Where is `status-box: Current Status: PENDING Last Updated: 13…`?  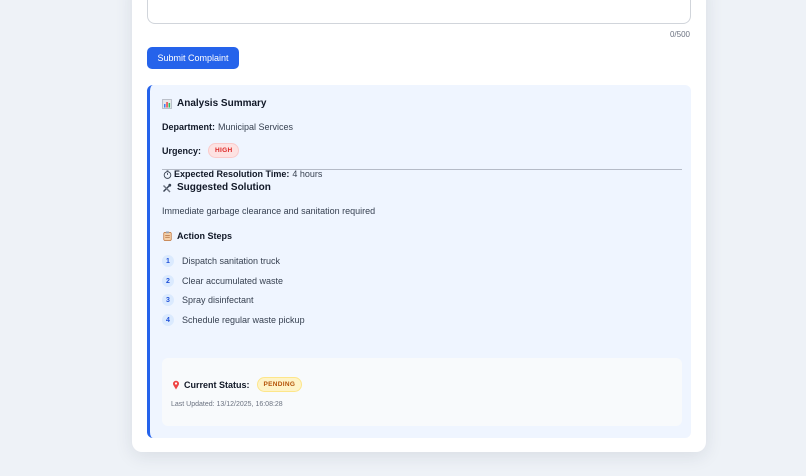
status-box: Current Status: PENDING Last Updated: 13… is located at coordinates (422, 392).